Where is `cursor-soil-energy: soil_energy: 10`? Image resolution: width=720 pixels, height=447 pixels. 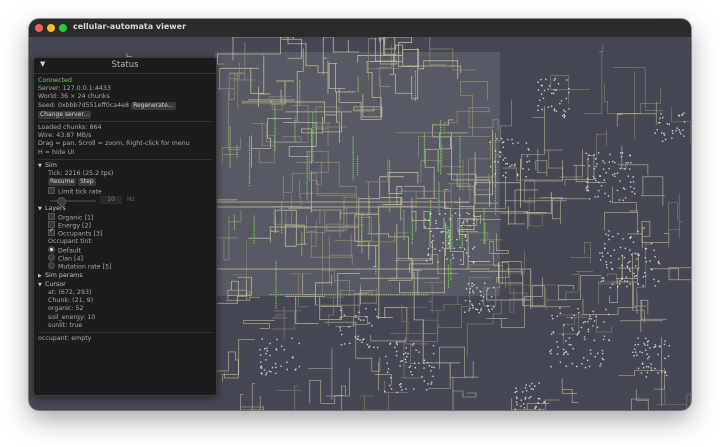 cursor-soil-energy: soil_energy: 10 is located at coordinates (72, 317).